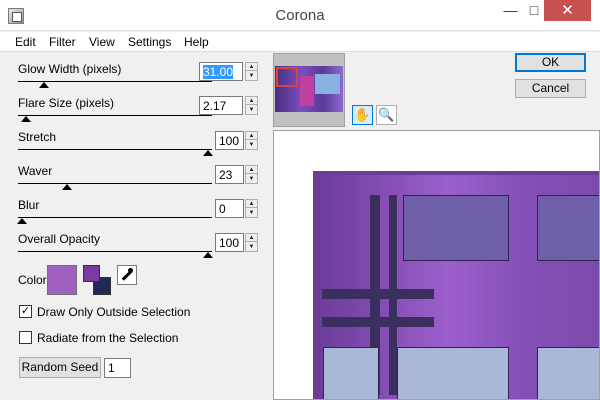  Describe the element at coordinates (196, 42) in the screenshot. I see `menu-help: Help` at that location.